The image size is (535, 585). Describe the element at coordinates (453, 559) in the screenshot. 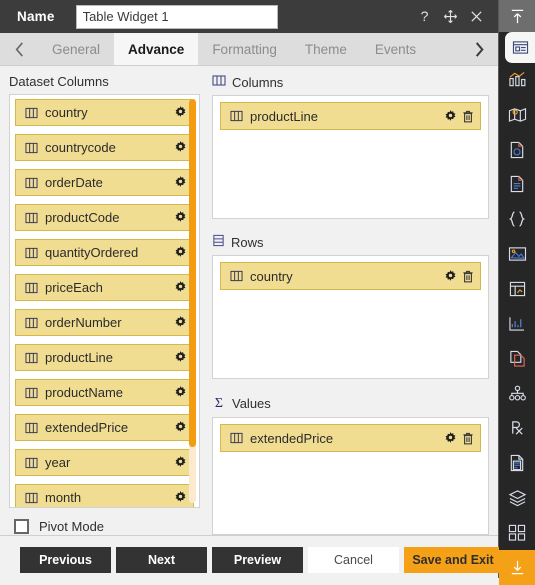

I see `save-and-exit-button: Save and Exit` at that location.